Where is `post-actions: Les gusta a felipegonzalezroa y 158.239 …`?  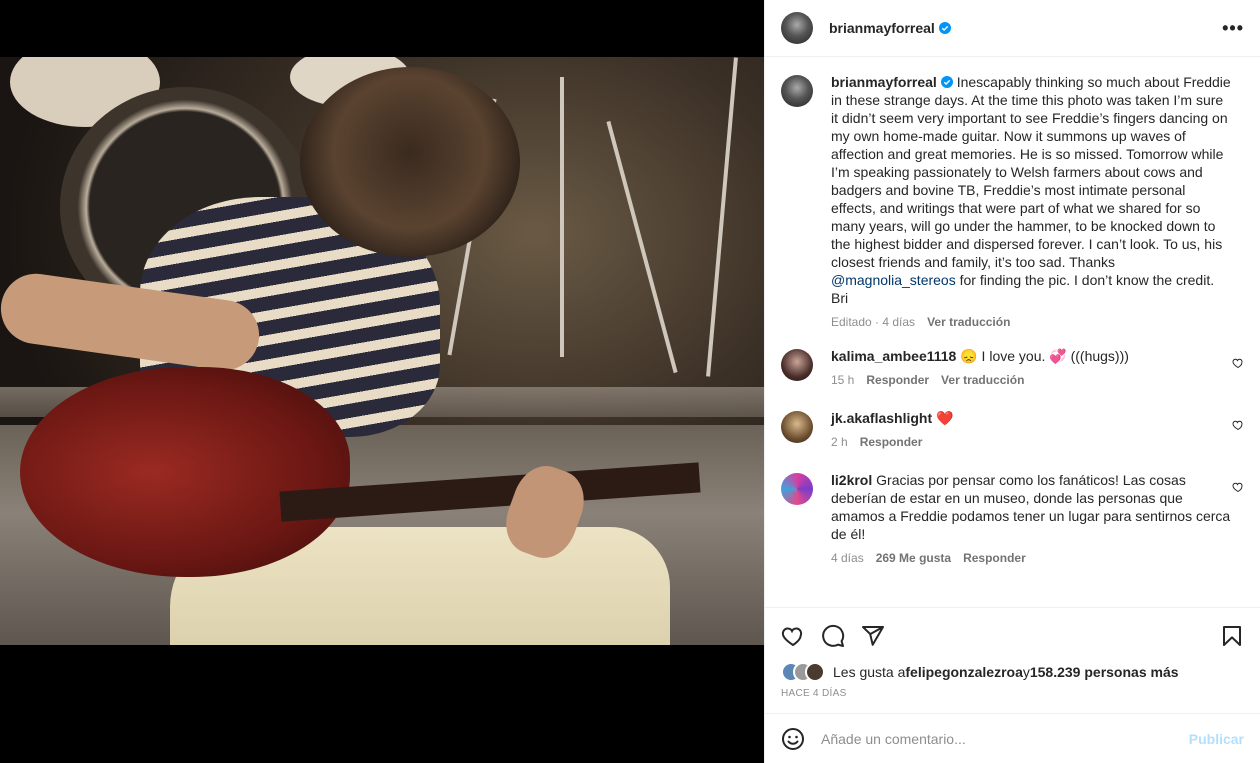
post-actions: Les gusta a felipegonzalezroa y 158.239 … is located at coordinates (1012, 660).